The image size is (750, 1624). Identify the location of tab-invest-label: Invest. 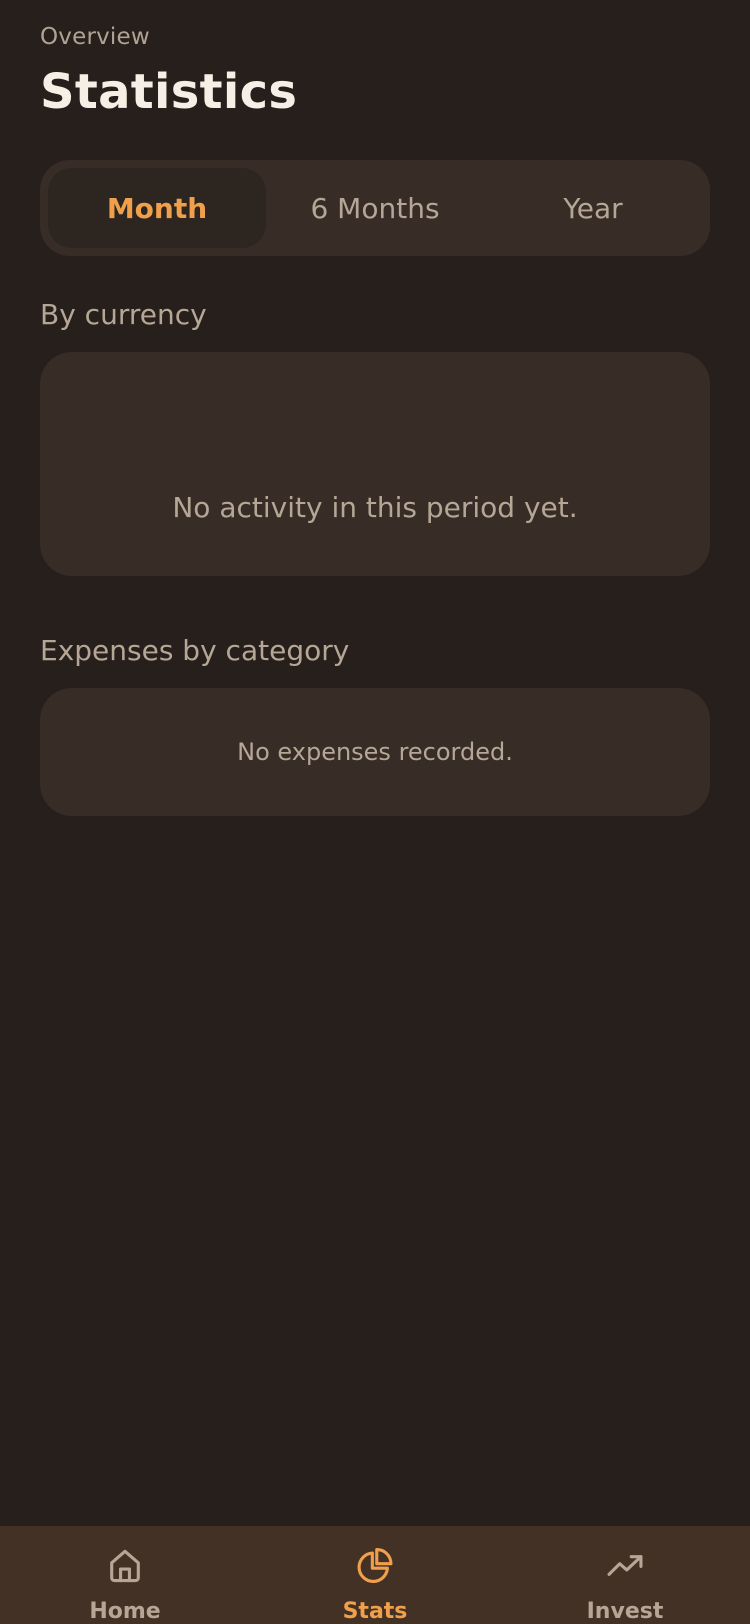
(625, 1611).